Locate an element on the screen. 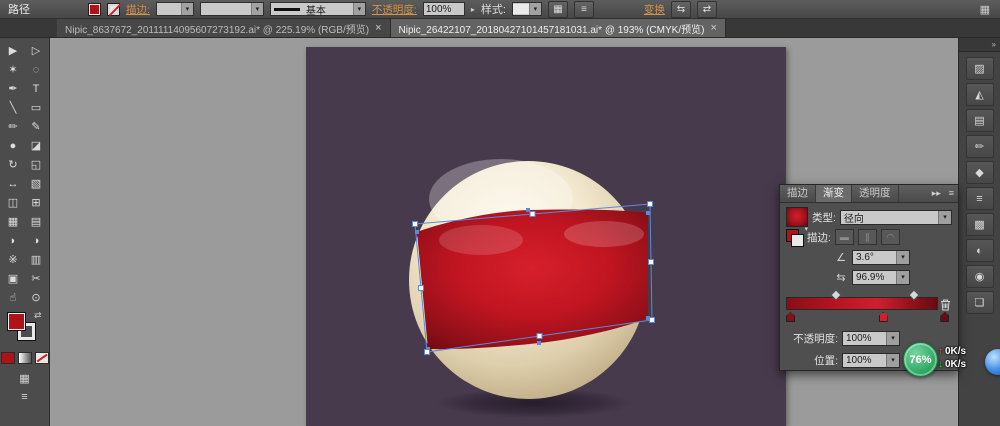 The width and height of the screenshot is (1000, 426). artboard-tool: ▣ is located at coordinates (13, 278).